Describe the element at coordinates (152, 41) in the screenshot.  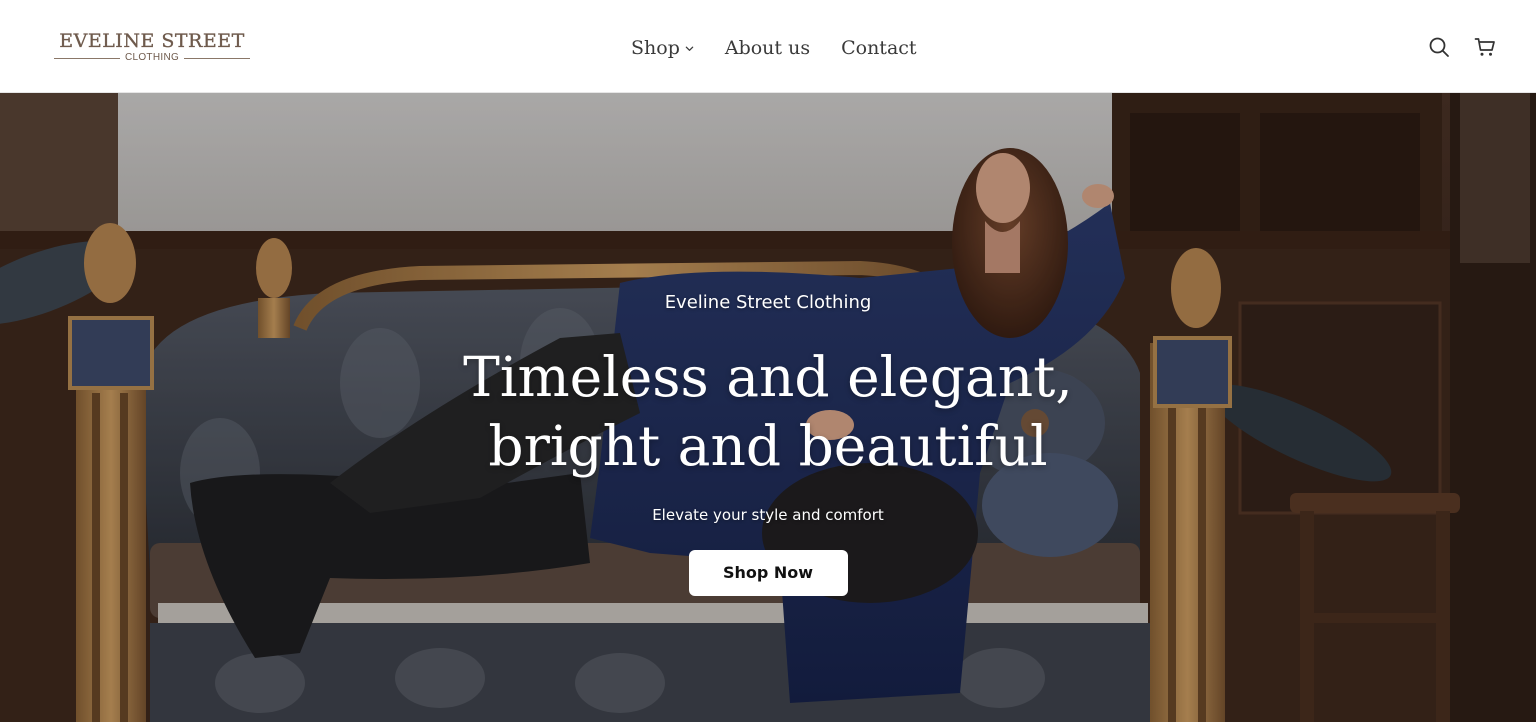
I see `brand-logo-wordmark: EVELINE STREET` at that location.